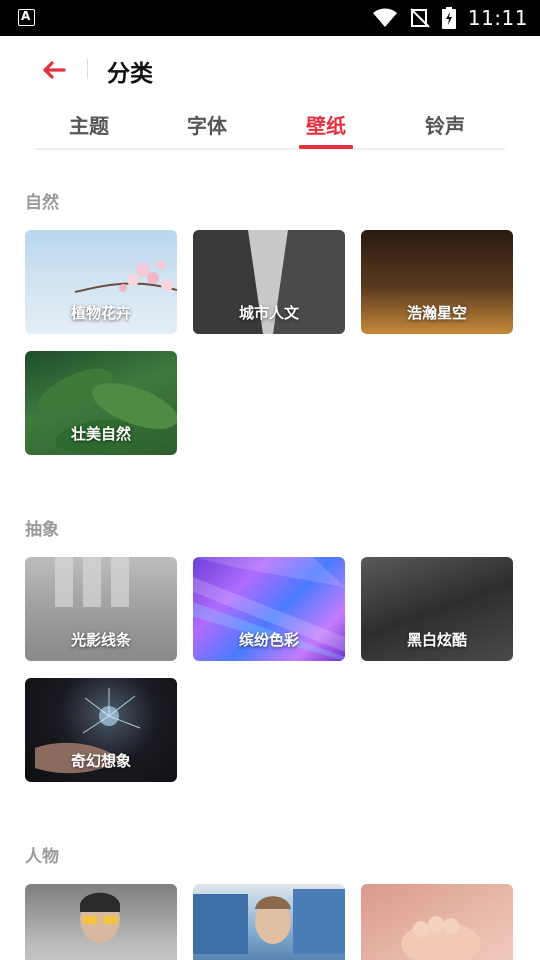  I want to click on wallpaper-tile-colorful: 缤纷色彩, so click(269, 609).